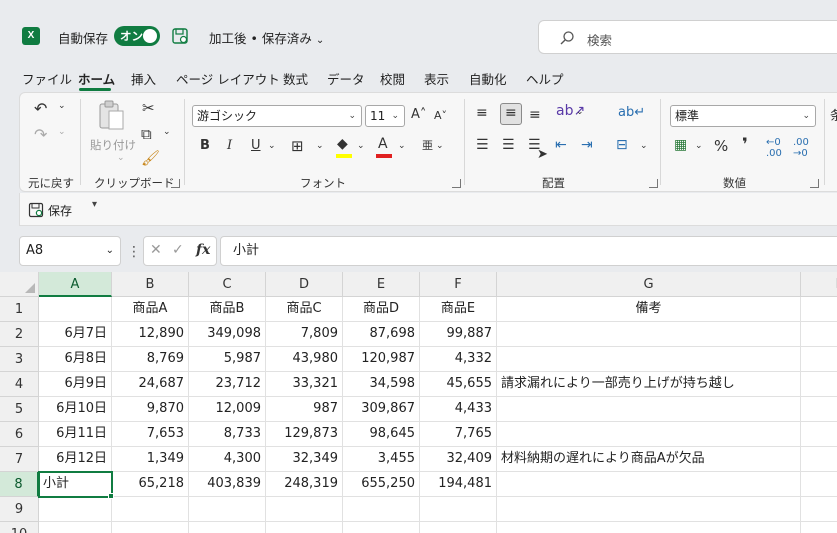 This screenshot has height=533, width=837. What do you see at coordinates (150, 334) in the screenshot?
I see `cell: 12,890` at bounding box center [150, 334].